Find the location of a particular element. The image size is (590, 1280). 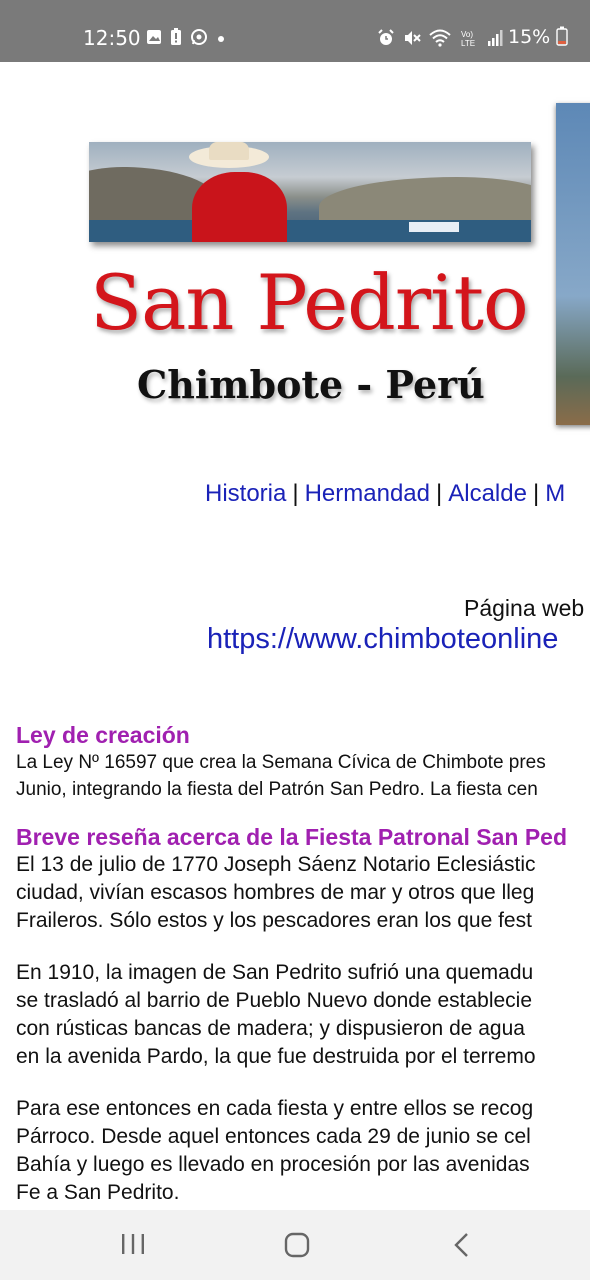

recent-apps-icon is located at coordinates (133, 1246).